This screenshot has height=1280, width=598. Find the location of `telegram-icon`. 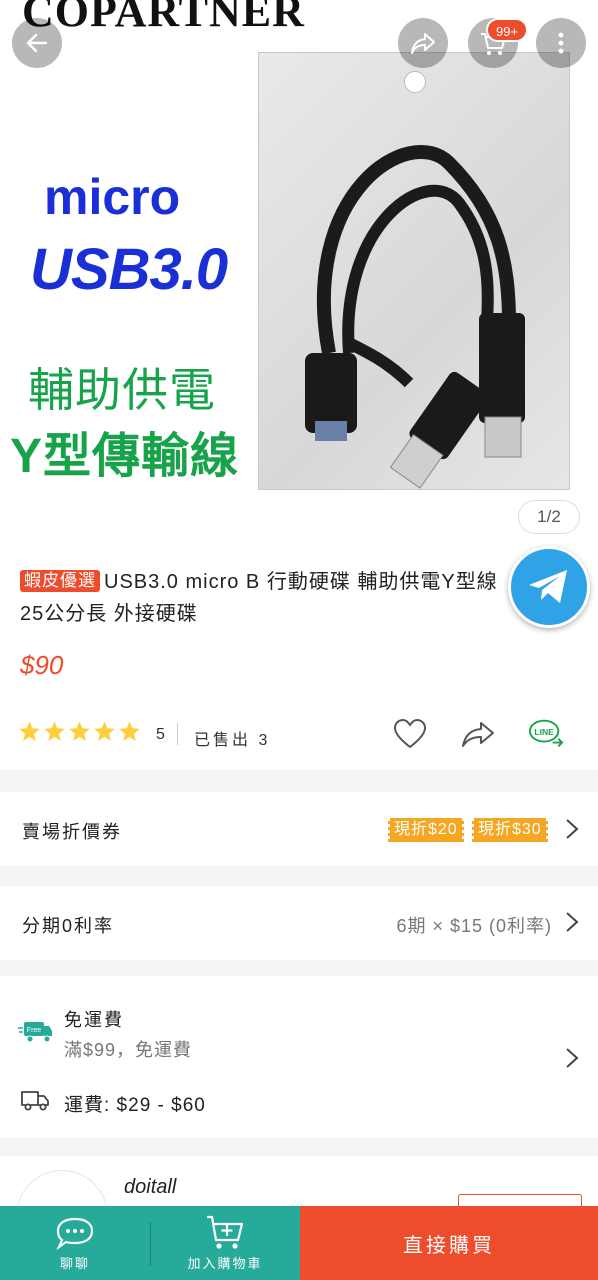

telegram-icon is located at coordinates (548, 586).